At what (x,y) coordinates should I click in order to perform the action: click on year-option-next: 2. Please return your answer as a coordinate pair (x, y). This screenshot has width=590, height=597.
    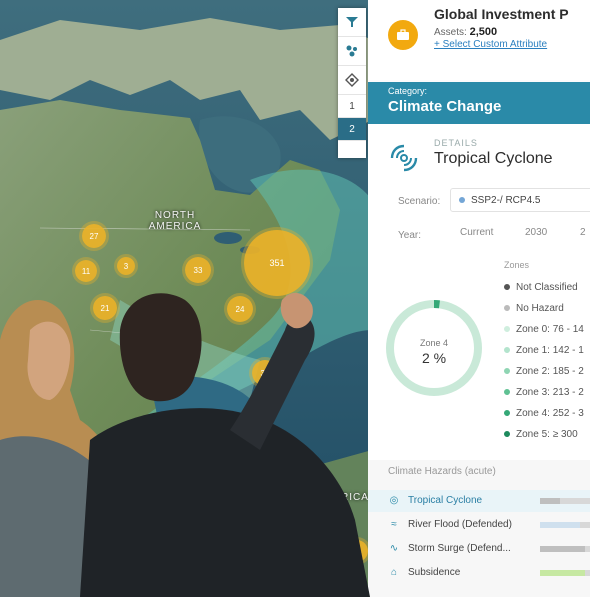
    Looking at the image, I should click on (583, 232).